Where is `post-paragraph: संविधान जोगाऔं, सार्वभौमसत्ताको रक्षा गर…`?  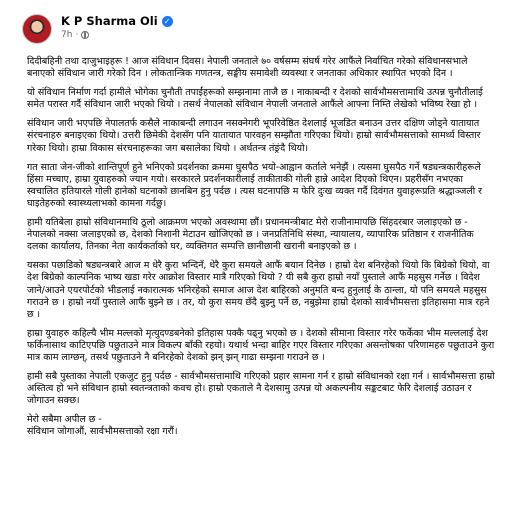
post-paragraph: संविधान जोगाऔं, सार्वभौमसत्ताको रक्षा गर… is located at coordinates (102, 432).